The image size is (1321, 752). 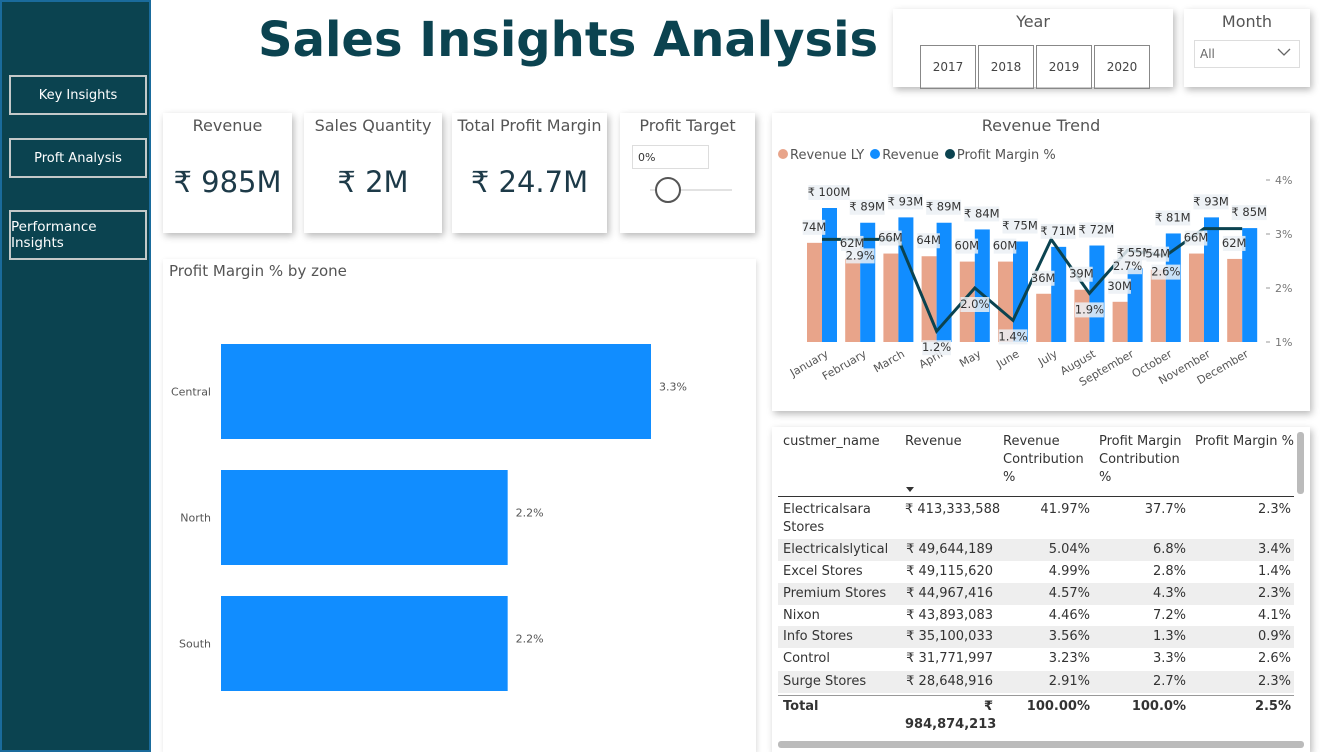 I want to click on year-option-2020: 2020, so click(x=1122, y=67).